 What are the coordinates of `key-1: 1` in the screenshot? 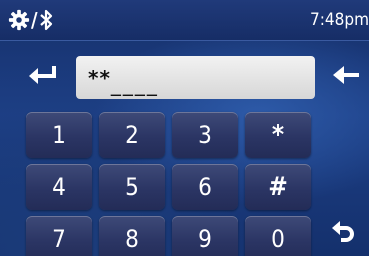 It's located at (59, 135).